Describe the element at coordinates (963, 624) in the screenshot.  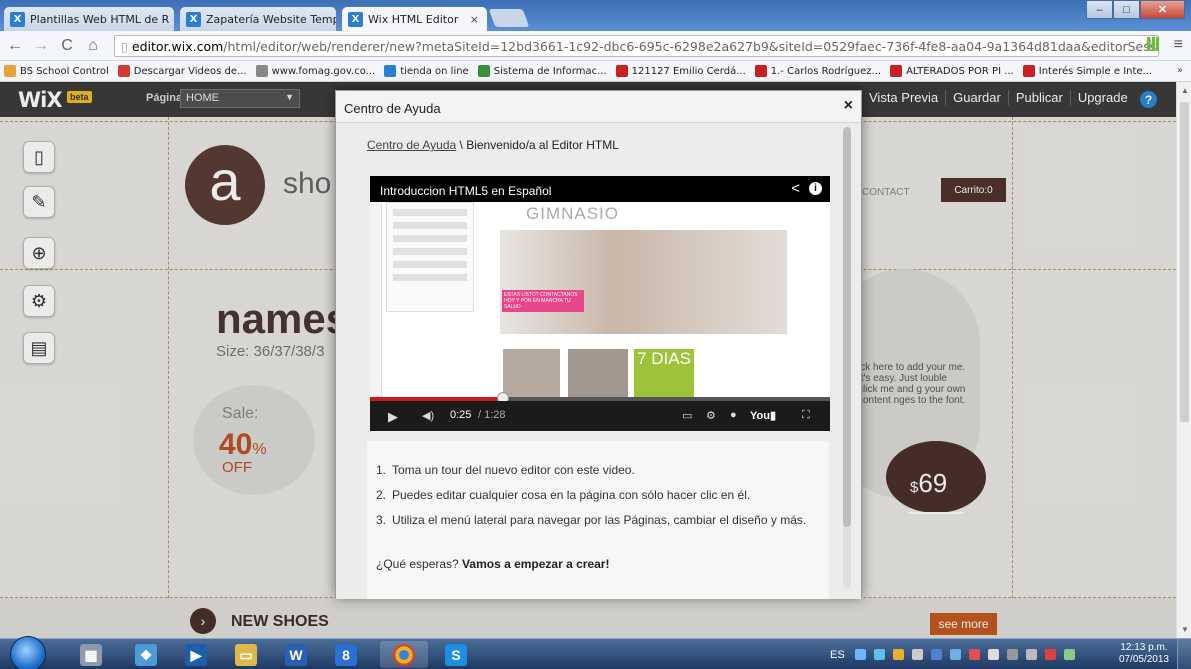
I see `see-more-button: see more` at that location.